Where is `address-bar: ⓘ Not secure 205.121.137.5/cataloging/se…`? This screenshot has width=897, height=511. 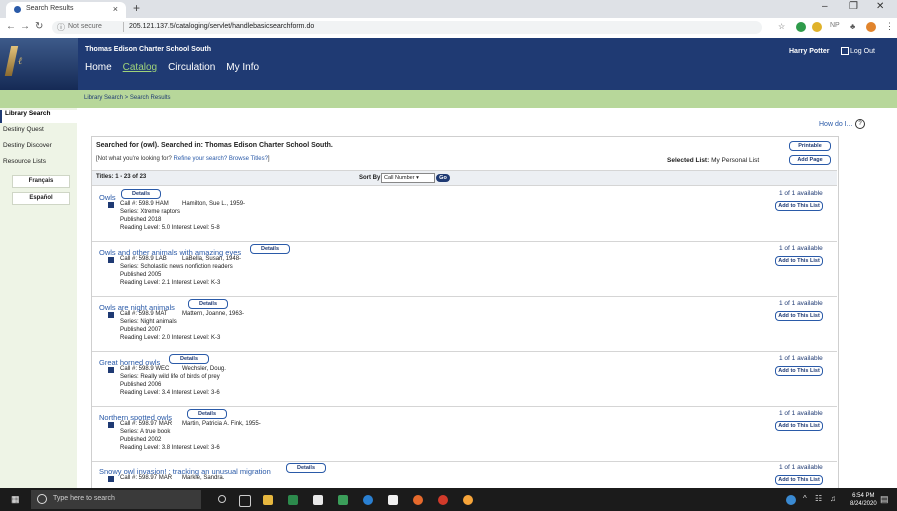
address-bar: ⓘ Not secure 205.121.137.5/cataloging/se… is located at coordinates (407, 27).